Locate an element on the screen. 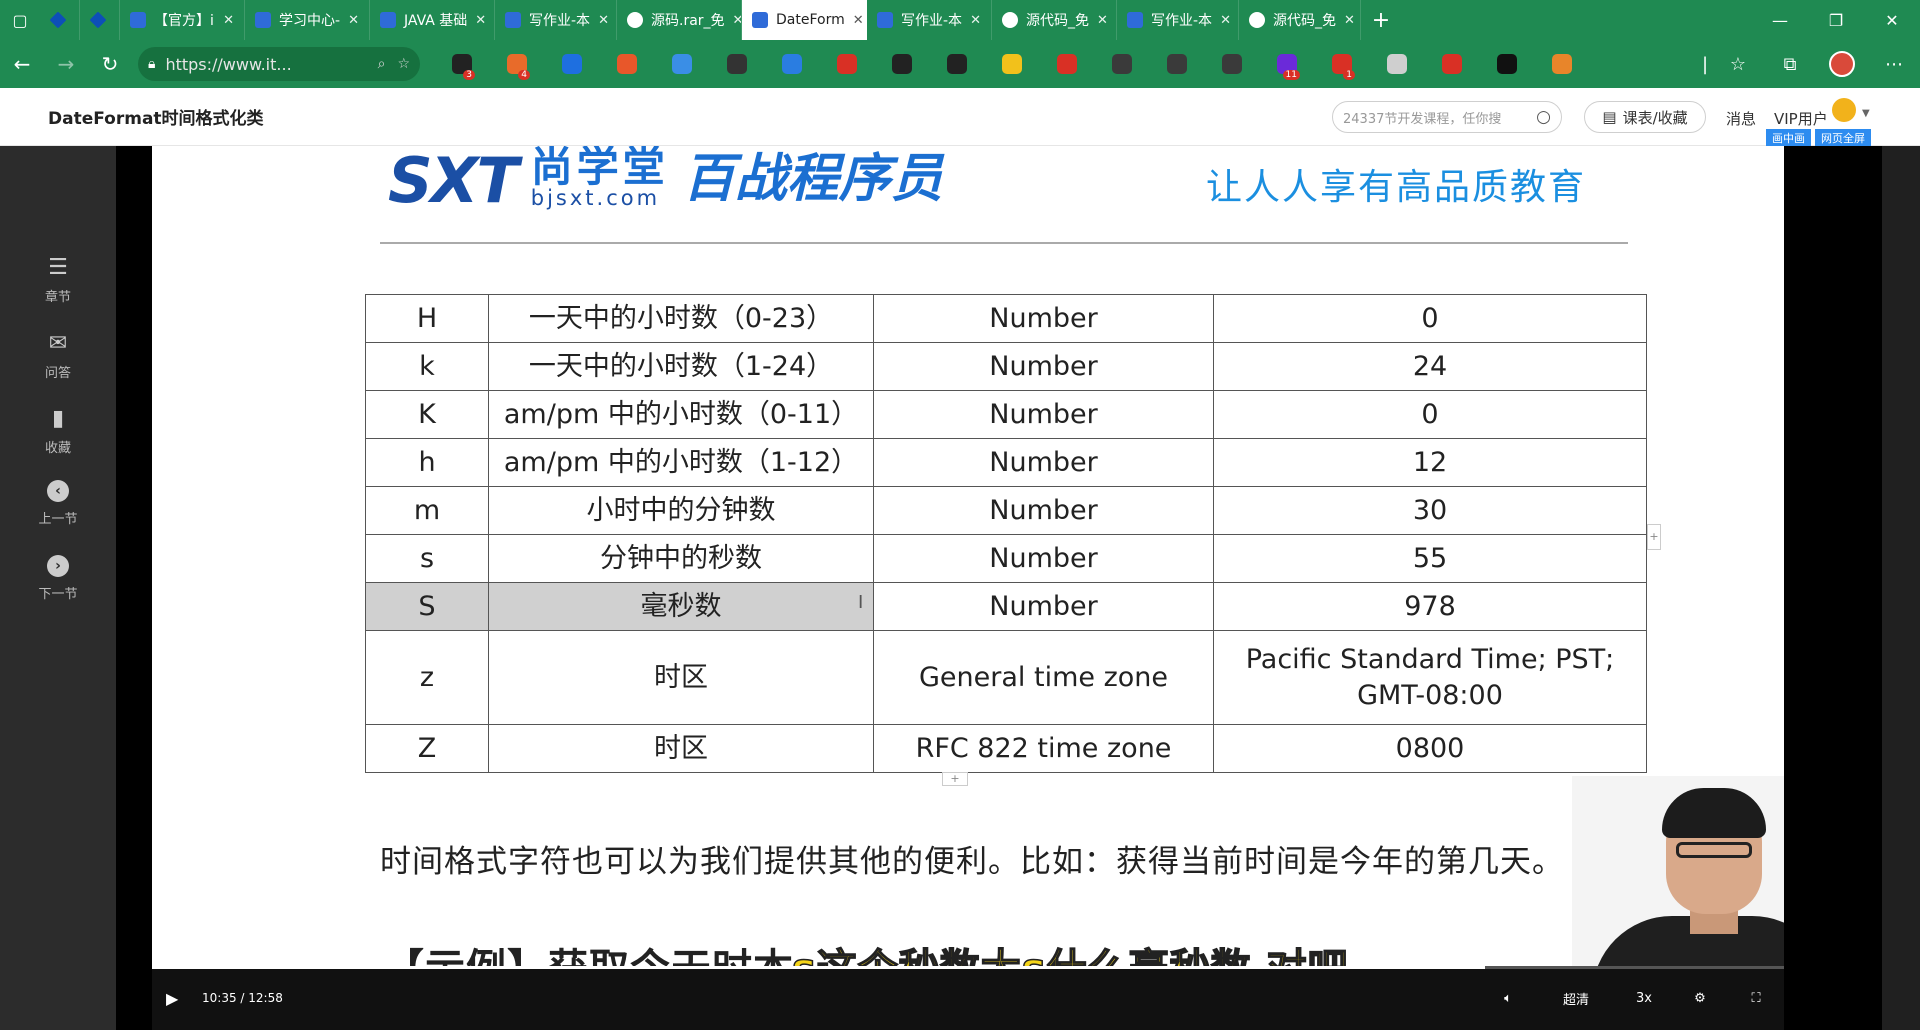 The width and height of the screenshot is (1920, 1030). tab-3: 学习中心- ✕ is located at coordinates (307, 20).